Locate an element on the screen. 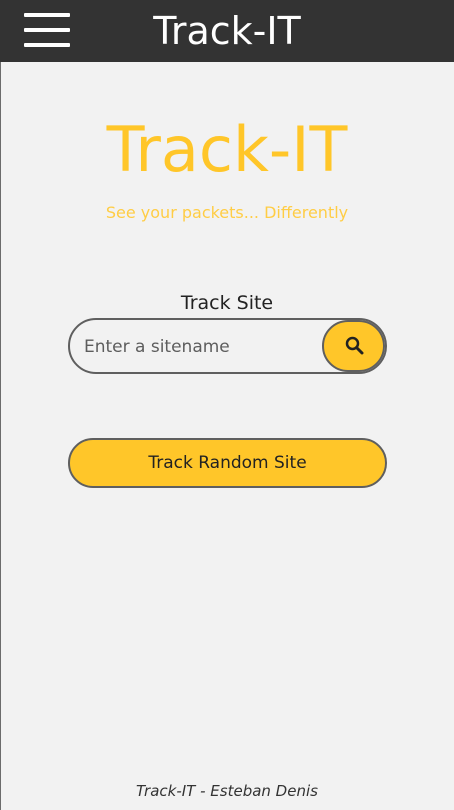 This screenshot has width=454, height=810. sitename-input is located at coordinates (201, 347).